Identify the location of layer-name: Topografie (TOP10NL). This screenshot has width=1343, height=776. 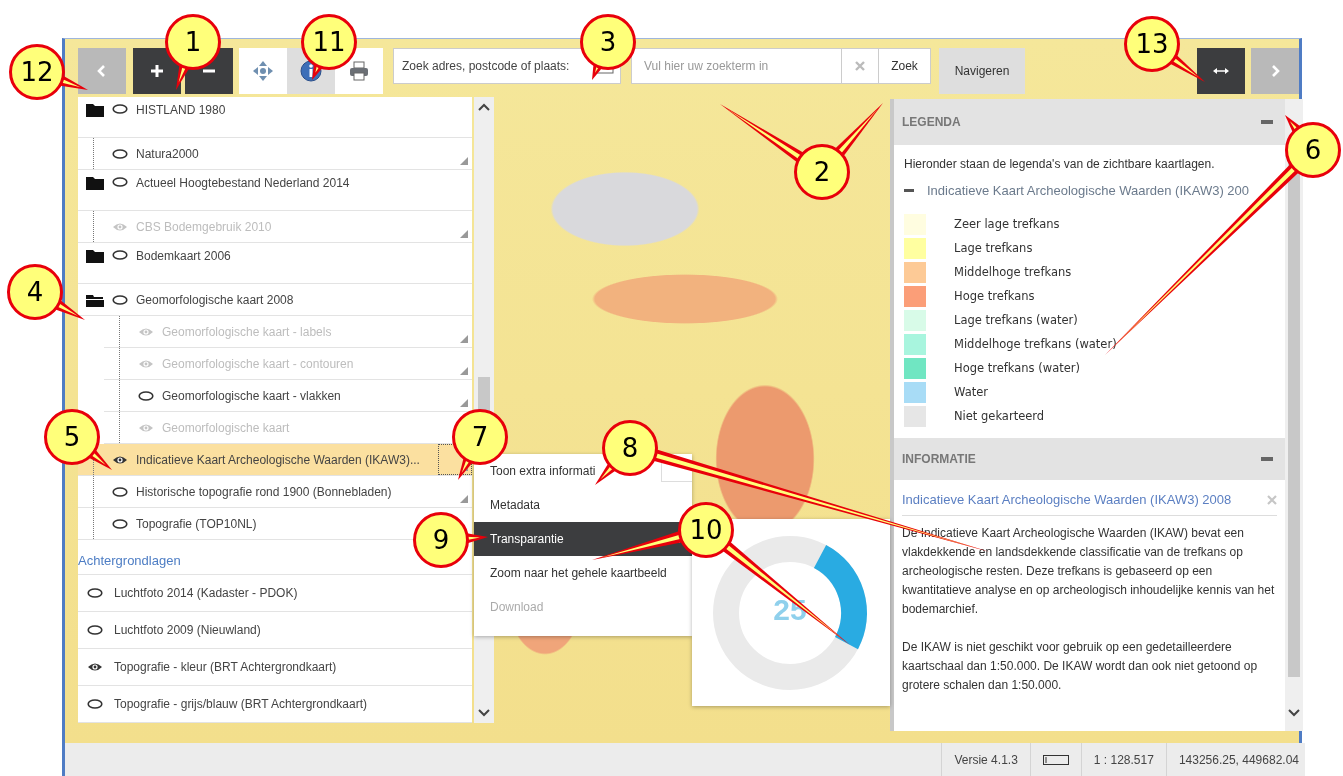
(196, 523).